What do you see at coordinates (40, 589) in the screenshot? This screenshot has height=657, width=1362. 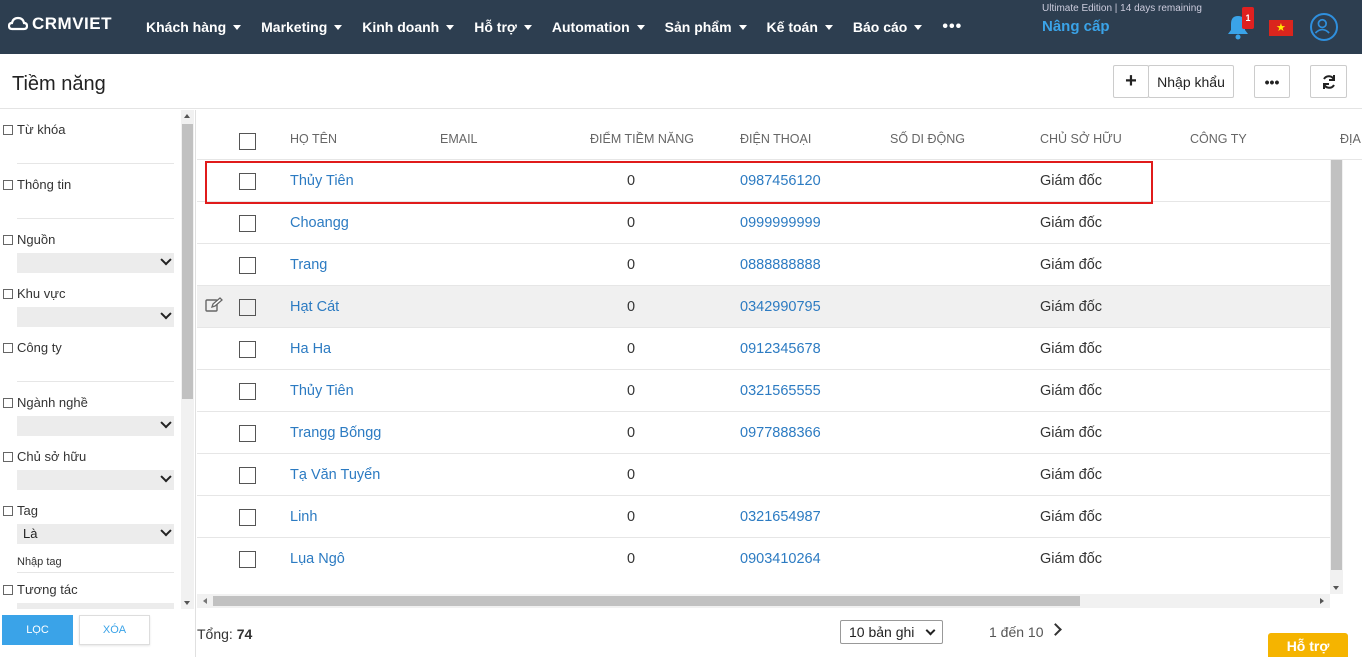 I see `filter-interaction: Tương tác` at bounding box center [40, 589].